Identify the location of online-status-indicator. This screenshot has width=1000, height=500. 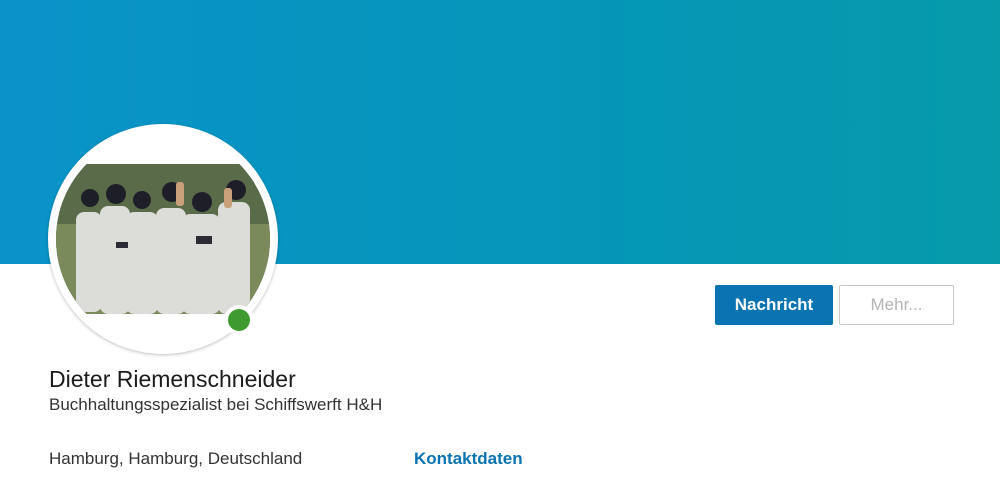
(239, 320).